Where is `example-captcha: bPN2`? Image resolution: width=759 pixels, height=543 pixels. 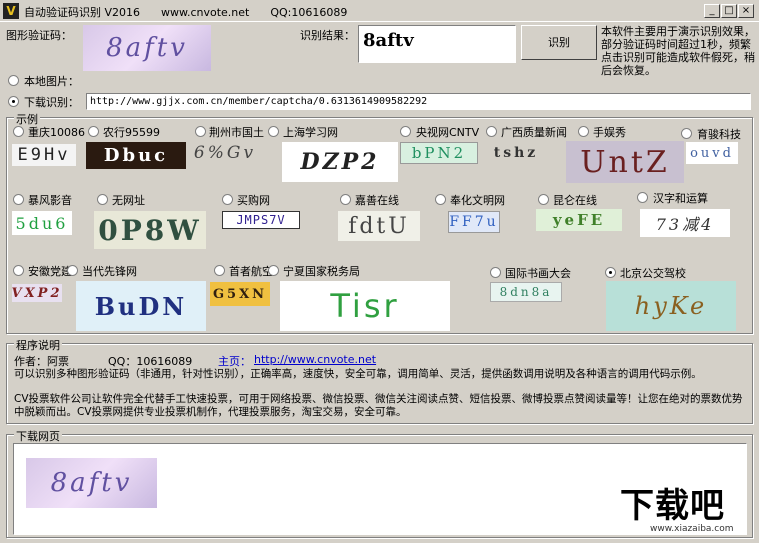 example-captcha: bPN2 is located at coordinates (439, 153).